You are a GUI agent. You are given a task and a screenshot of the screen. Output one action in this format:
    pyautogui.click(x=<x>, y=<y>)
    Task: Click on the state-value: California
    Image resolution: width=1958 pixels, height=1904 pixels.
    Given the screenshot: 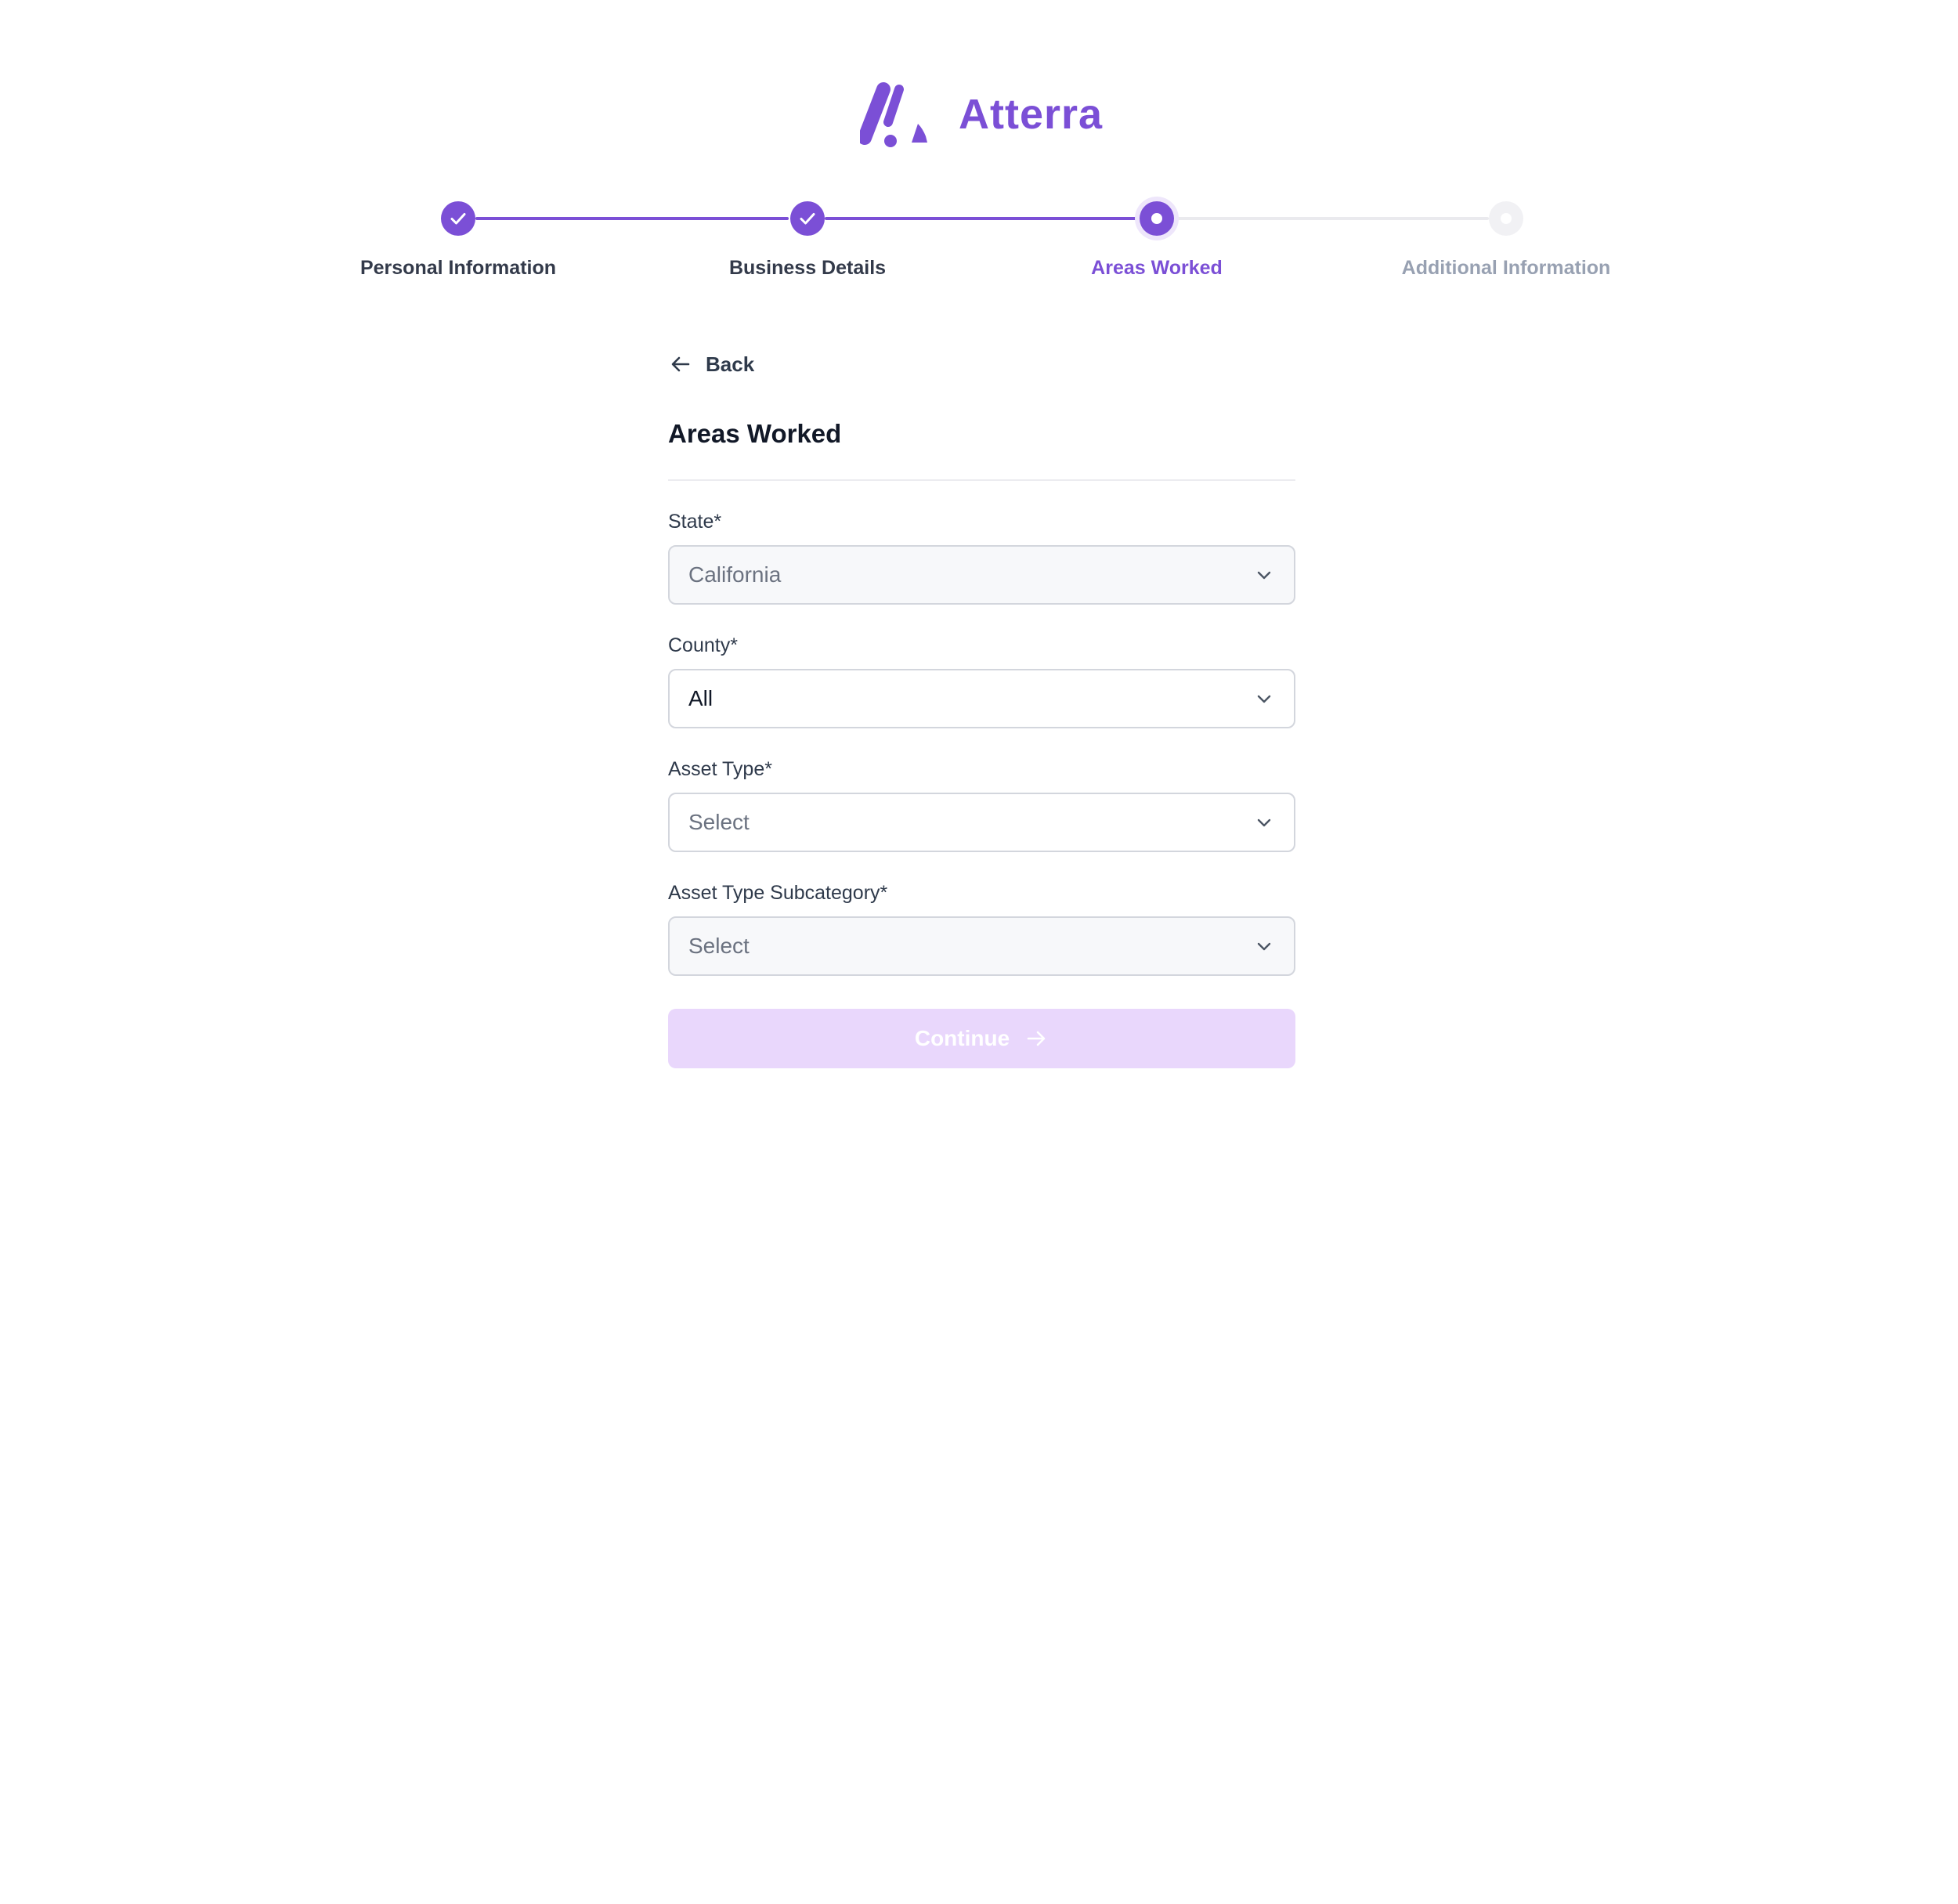 What is the action you would take?
    pyautogui.click(x=735, y=574)
    